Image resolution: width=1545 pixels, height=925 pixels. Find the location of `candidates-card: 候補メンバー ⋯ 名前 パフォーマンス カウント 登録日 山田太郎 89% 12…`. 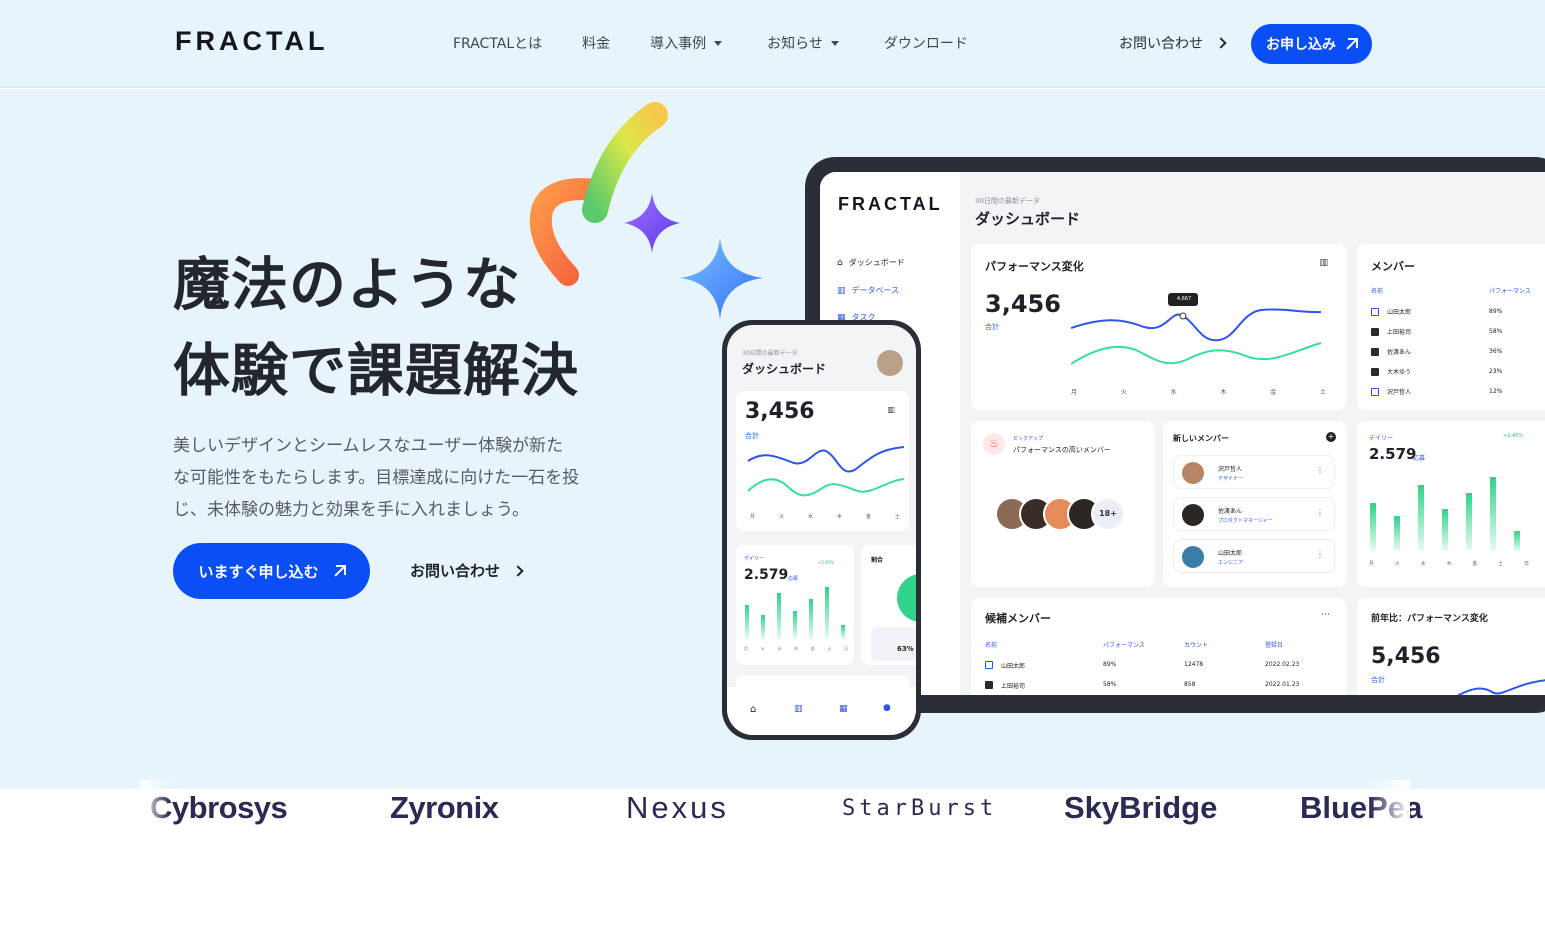

candidates-card: 候補メンバー ⋯ 名前 パフォーマンス カウント 登録日 山田太郎 89% 12… is located at coordinates (1158, 646).